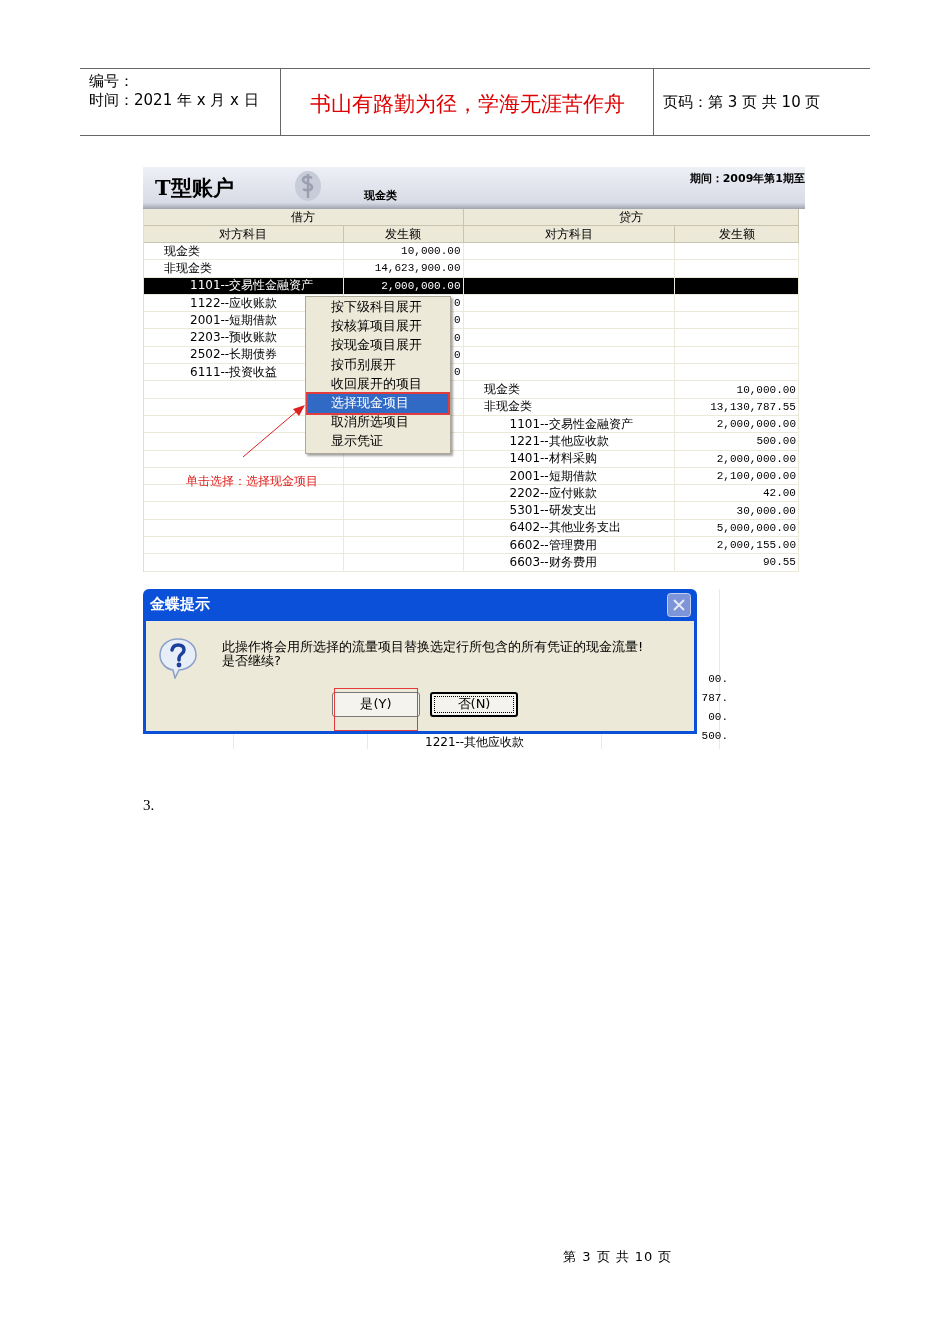  I want to click on table-row: 5301--研发支出 30,000.00, so click(471, 511).